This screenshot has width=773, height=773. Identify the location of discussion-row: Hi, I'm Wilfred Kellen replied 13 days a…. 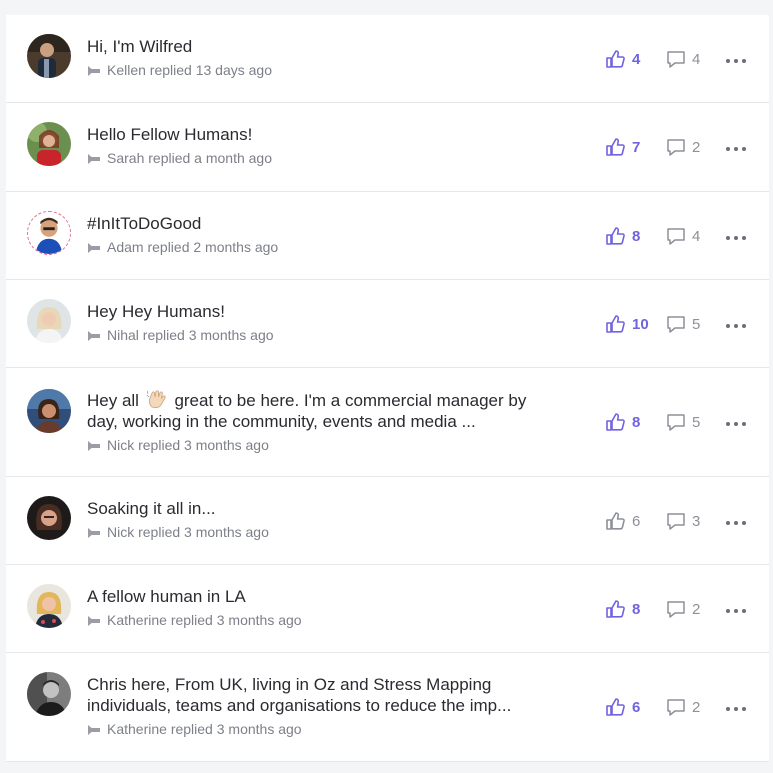
(387, 59).